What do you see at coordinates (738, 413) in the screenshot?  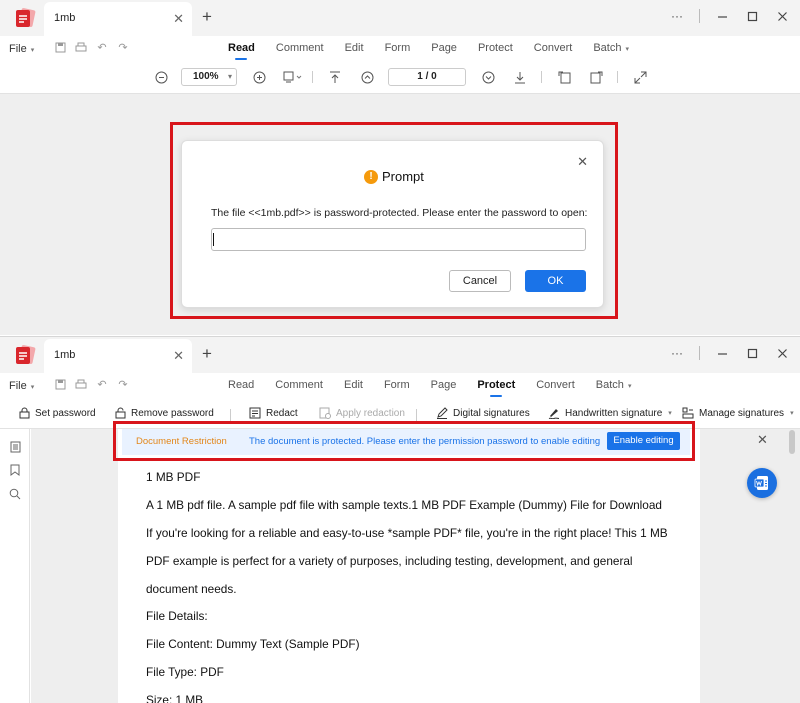 I see `manage-signatures-button: Manage signatures ▾` at bounding box center [738, 413].